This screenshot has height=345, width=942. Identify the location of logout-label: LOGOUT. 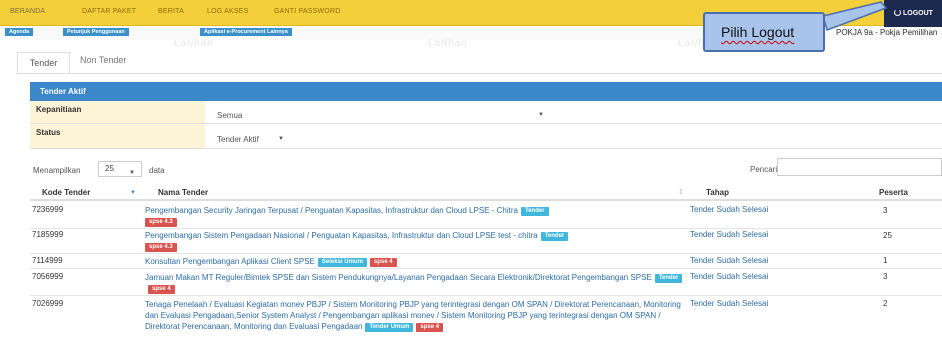
(918, 13).